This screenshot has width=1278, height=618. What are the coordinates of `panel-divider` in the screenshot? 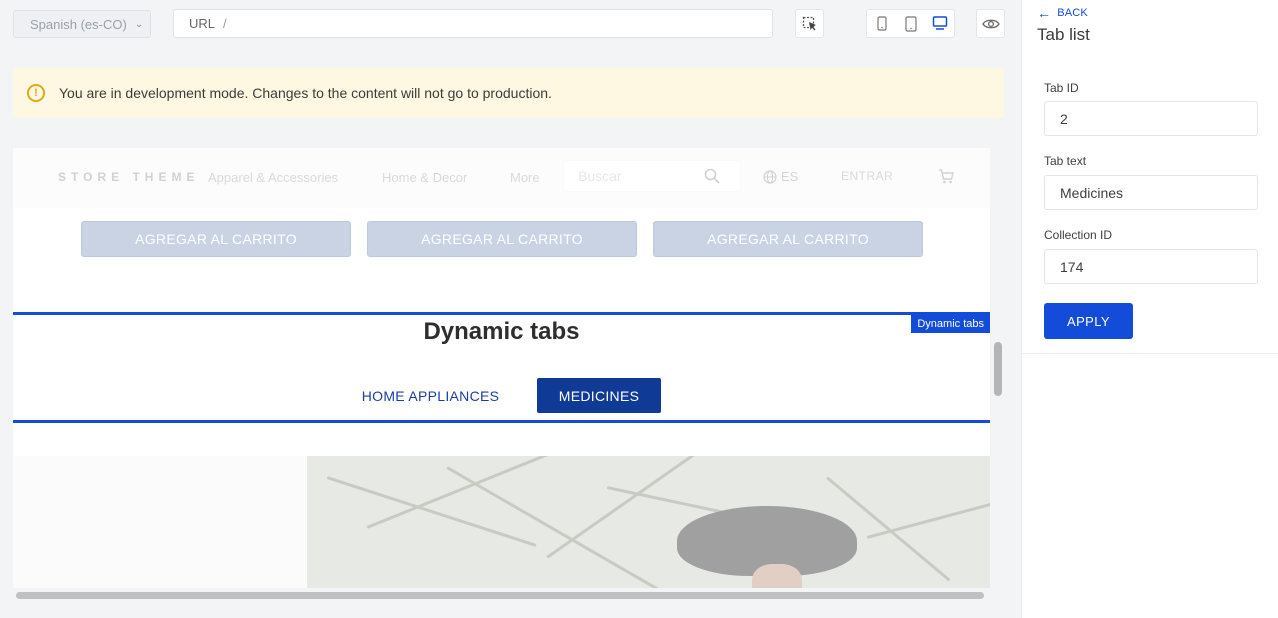 It's located at (1150, 353).